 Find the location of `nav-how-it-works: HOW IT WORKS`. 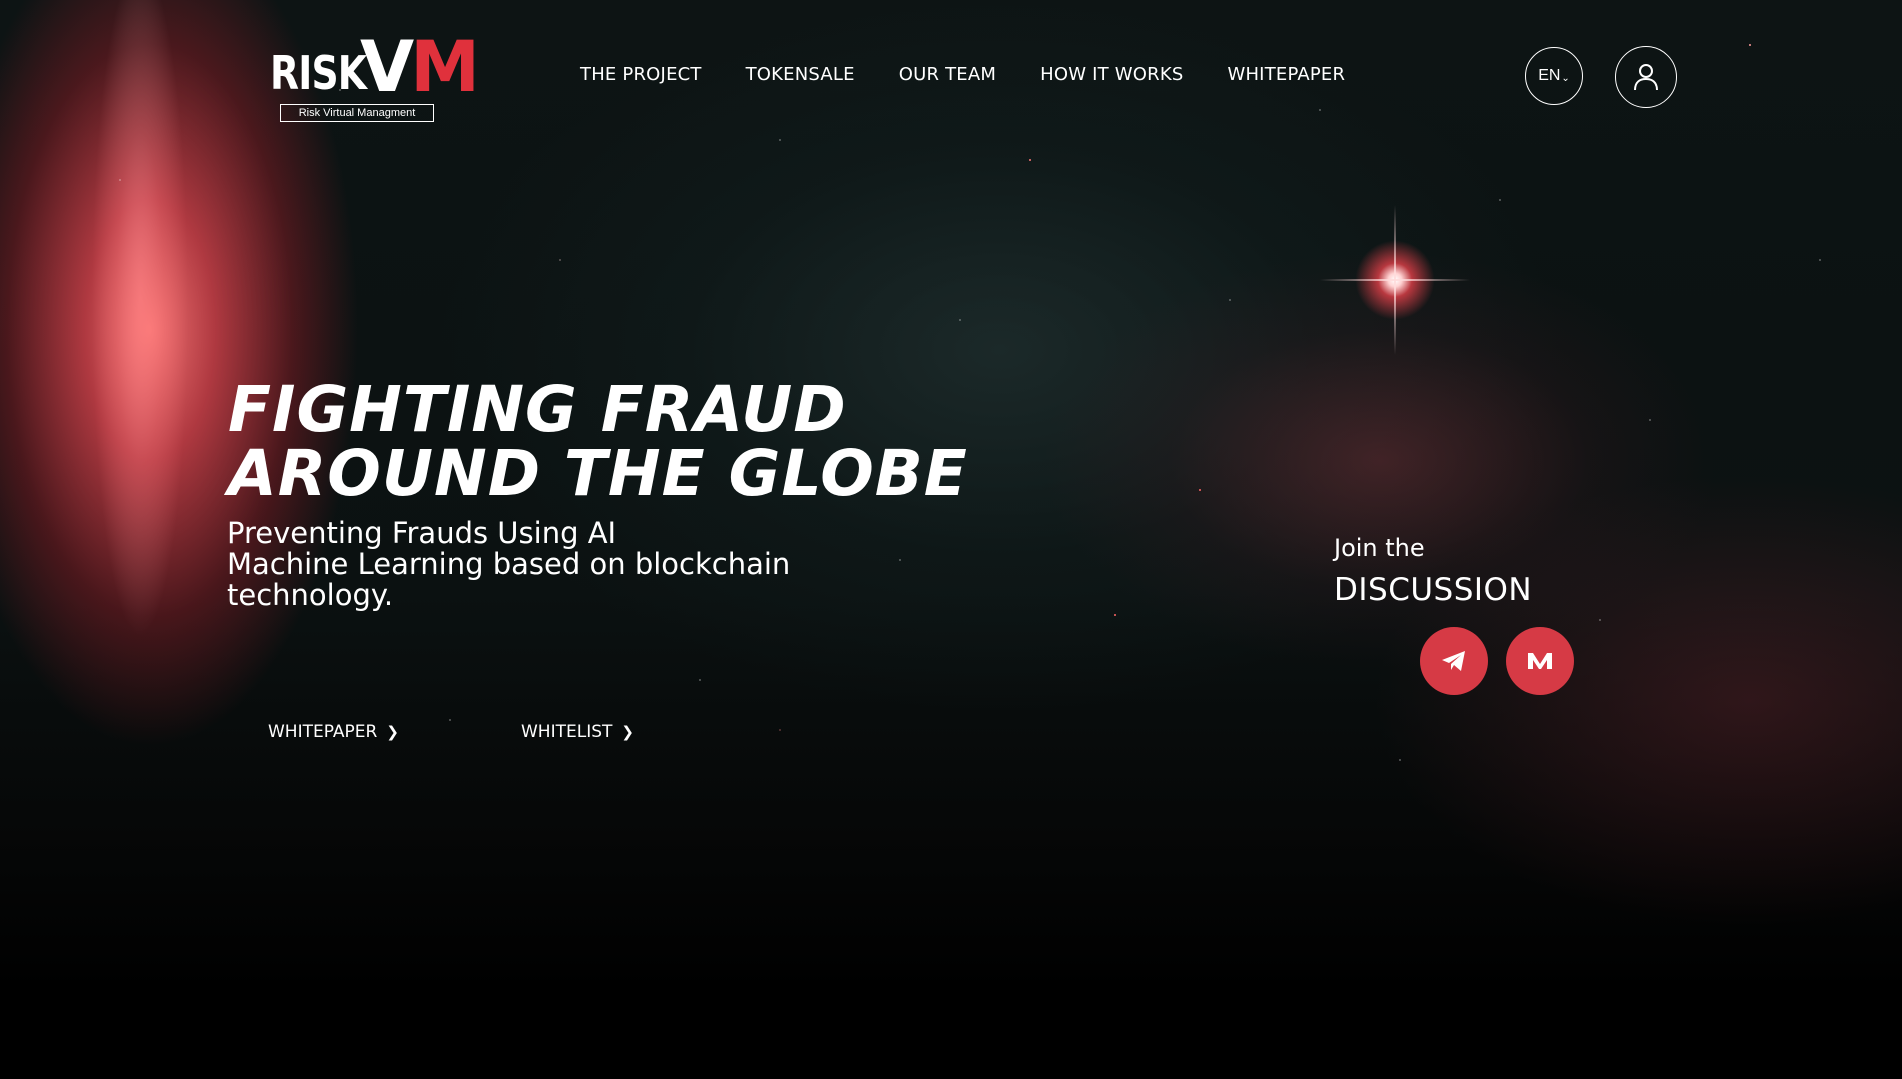

nav-how-it-works: HOW IT WORKS is located at coordinates (1111, 74).